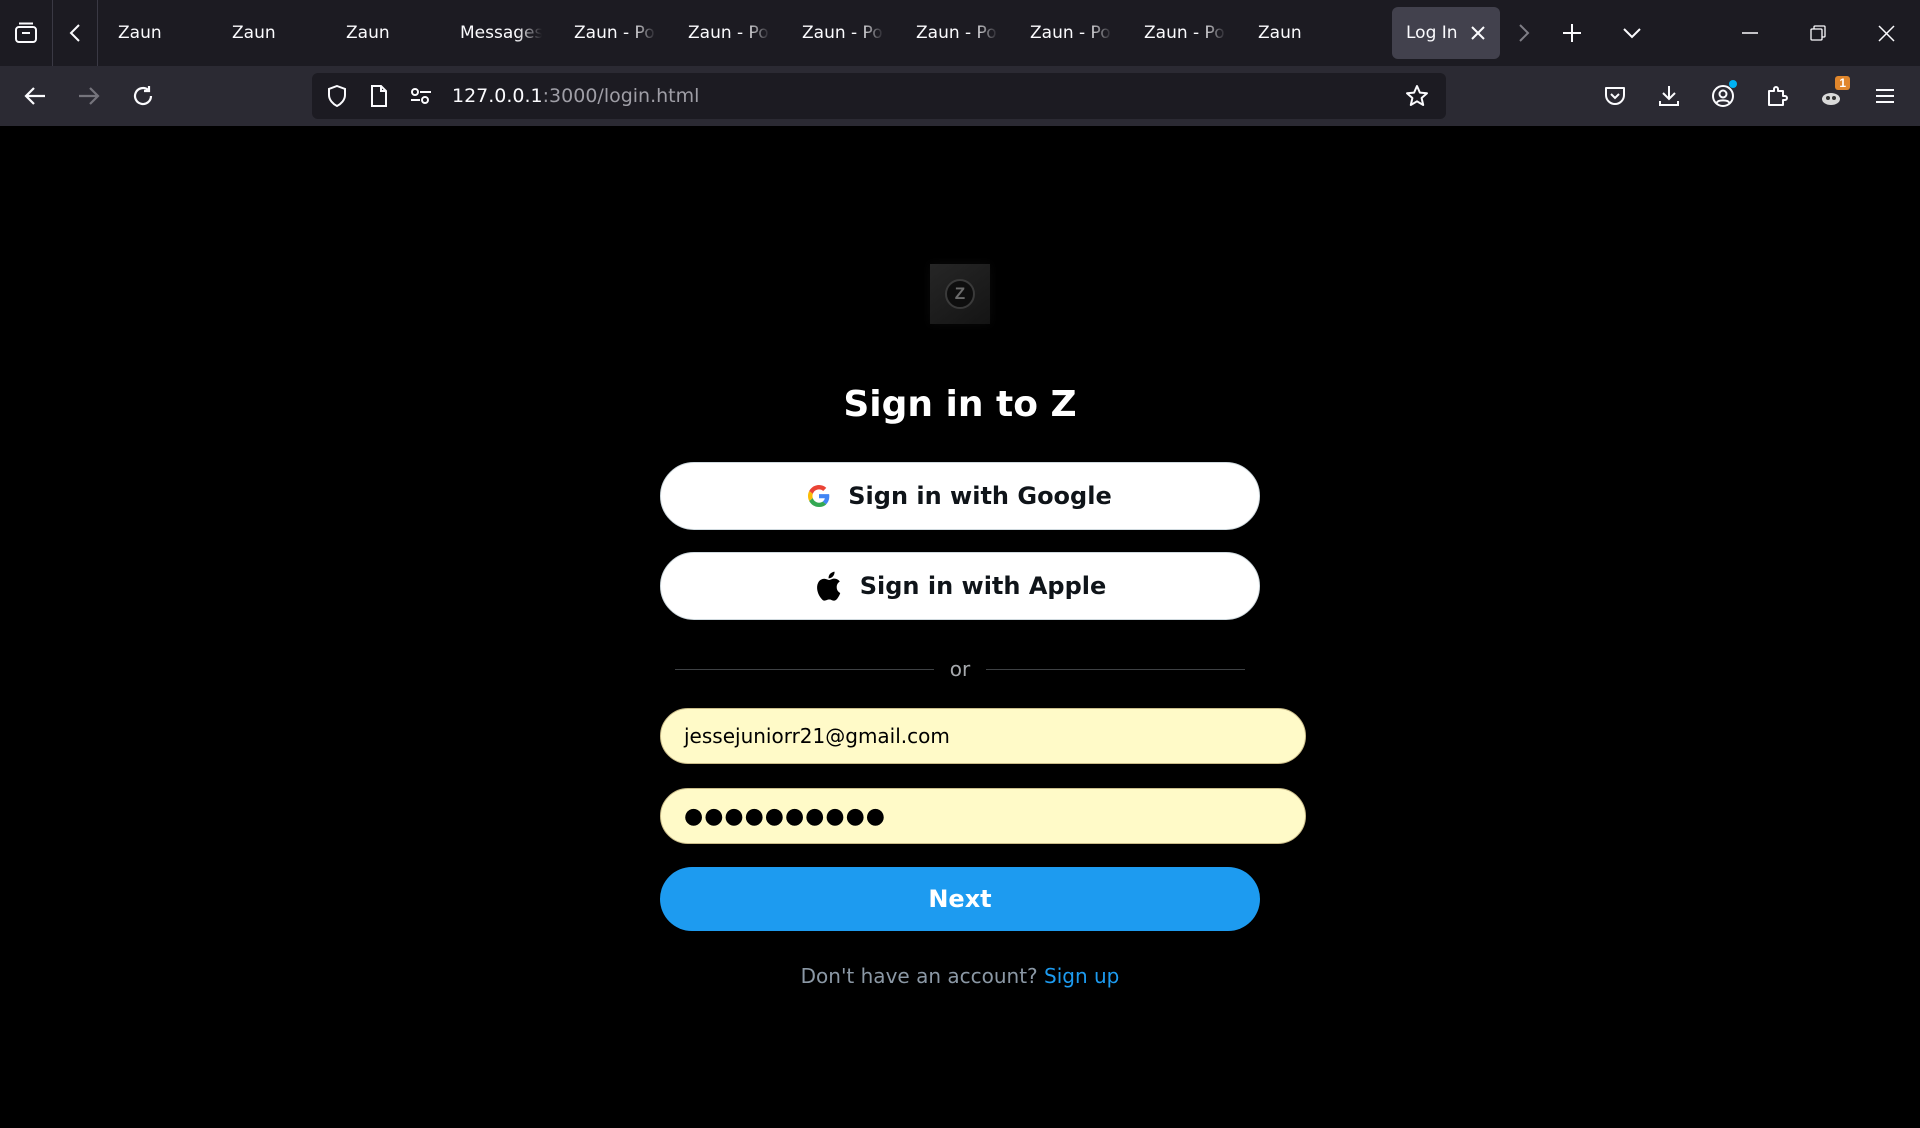 The image size is (1920, 1128). I want to click on google-icon, so click(819, 496).